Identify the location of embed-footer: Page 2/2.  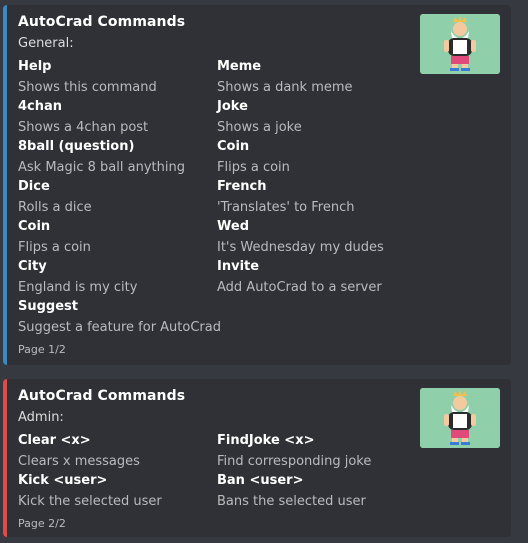
(42, 523).